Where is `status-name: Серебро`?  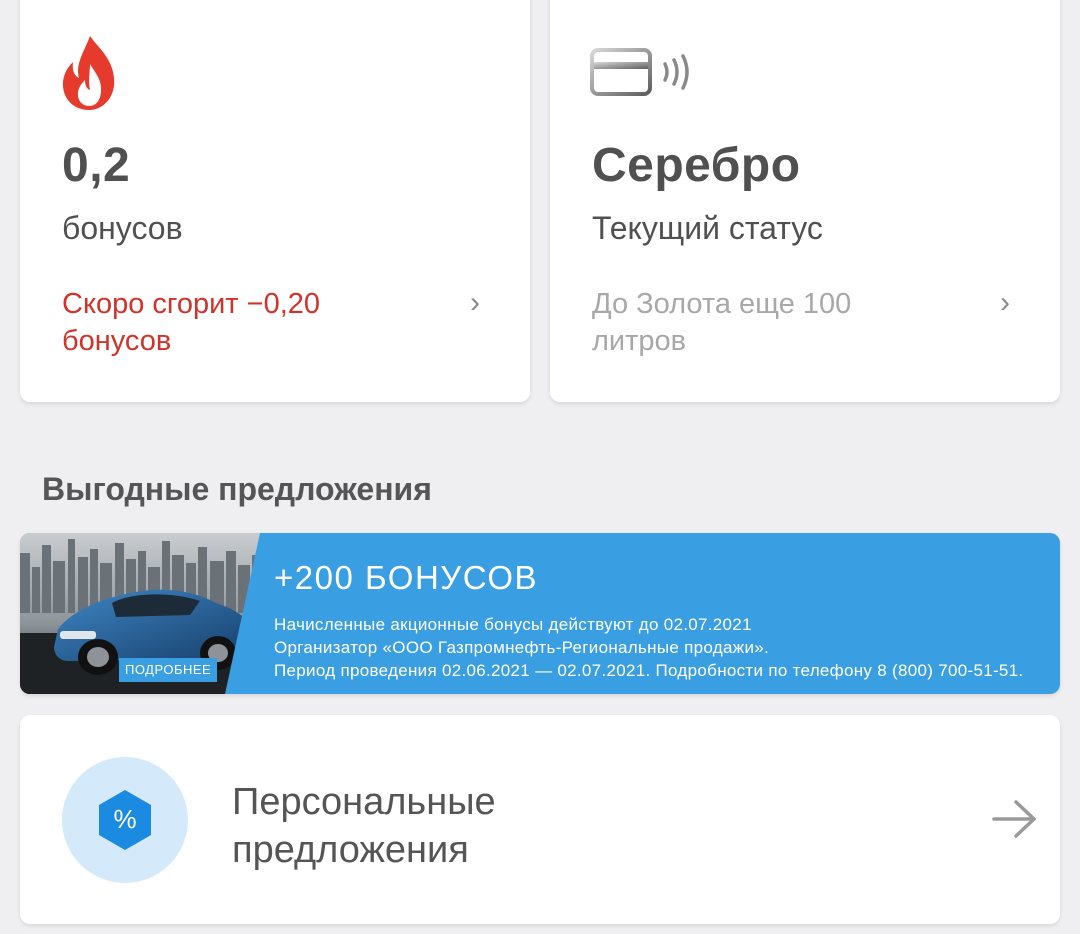 status-name: Серебро is located at coordinates (696, 165).